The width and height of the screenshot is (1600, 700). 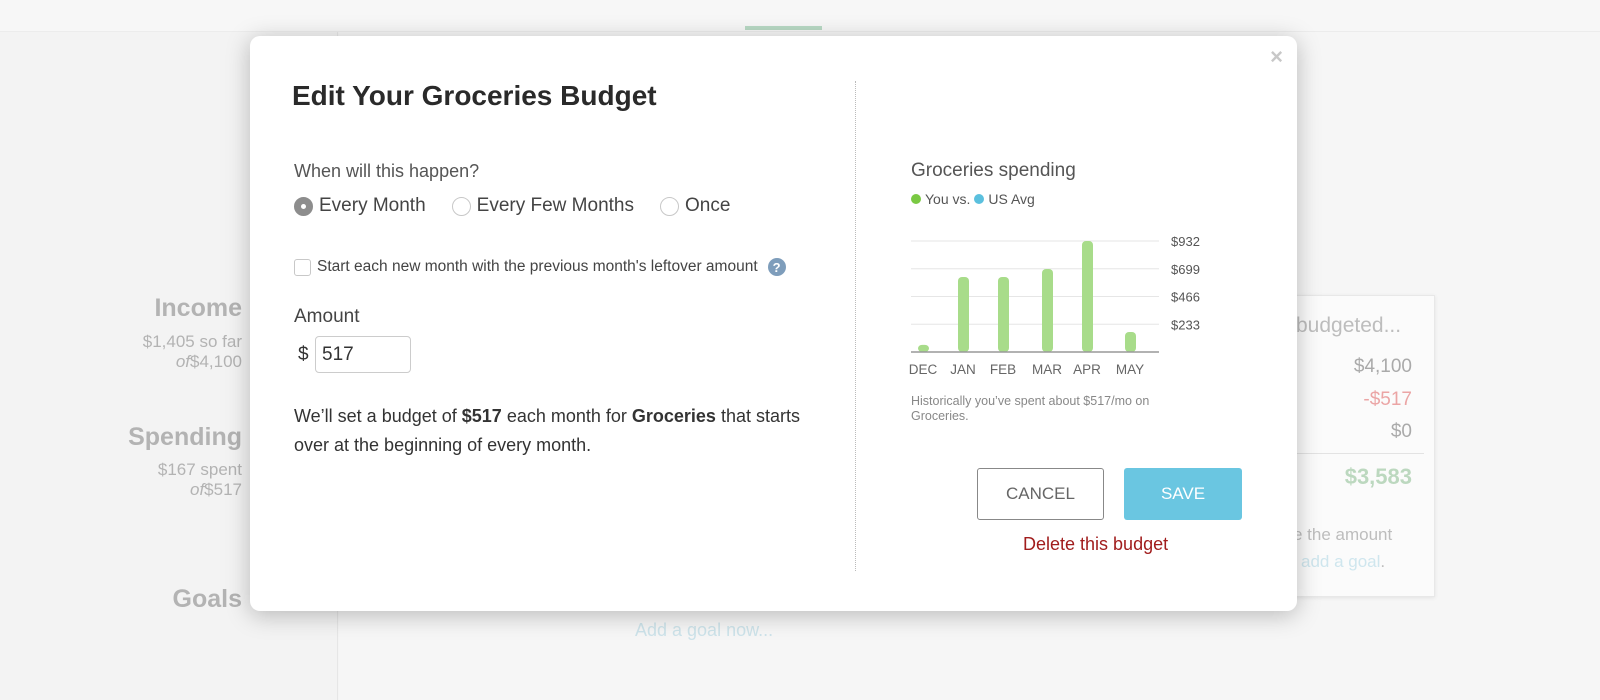 What do you see at coordinates (1352, 453) in the screenshot?
I see `card-divider` at bounding box center [1352, 453].